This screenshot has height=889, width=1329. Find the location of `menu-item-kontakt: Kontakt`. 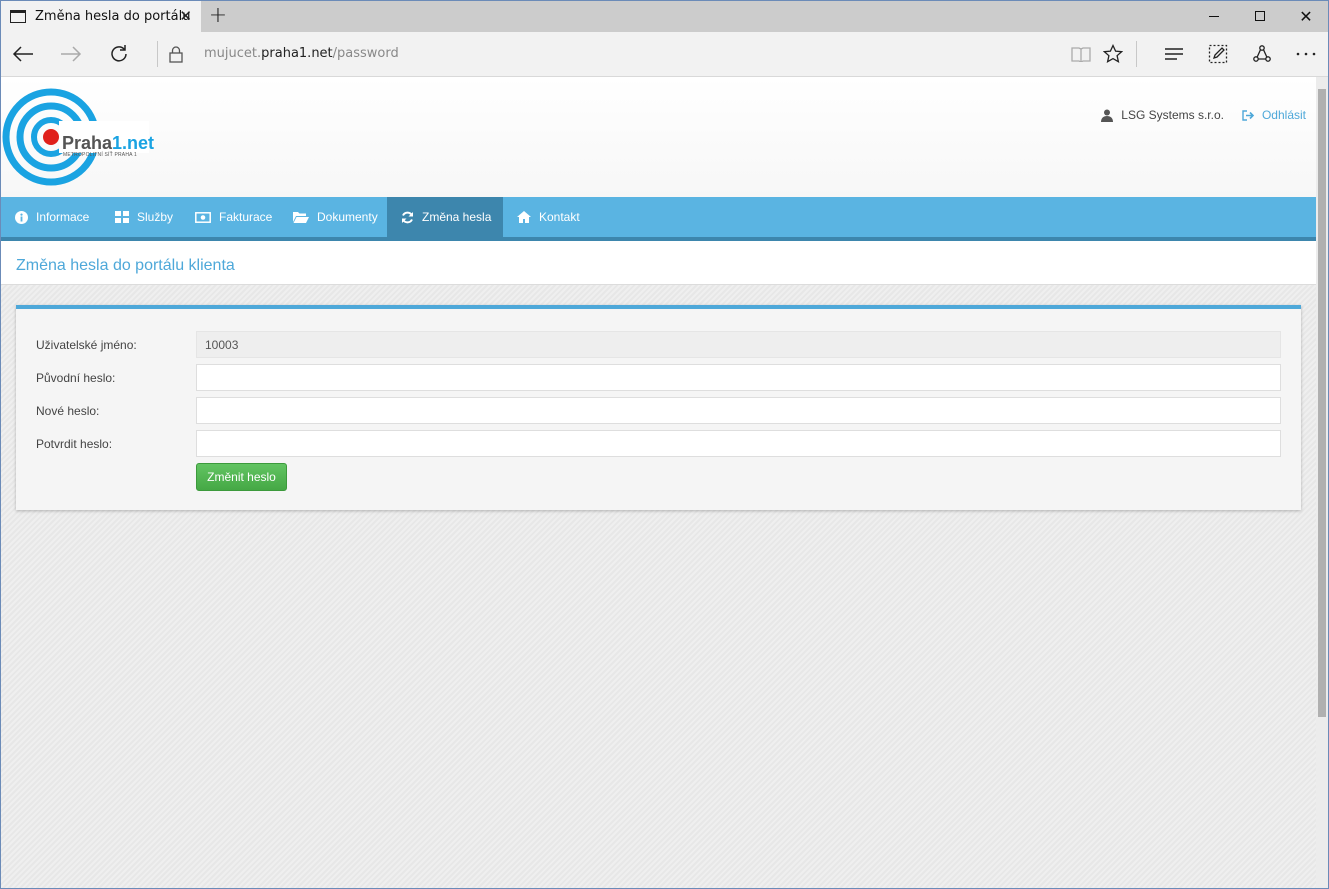

menu-item-kontakt: Kontakt is located at coordinates (548, 217).